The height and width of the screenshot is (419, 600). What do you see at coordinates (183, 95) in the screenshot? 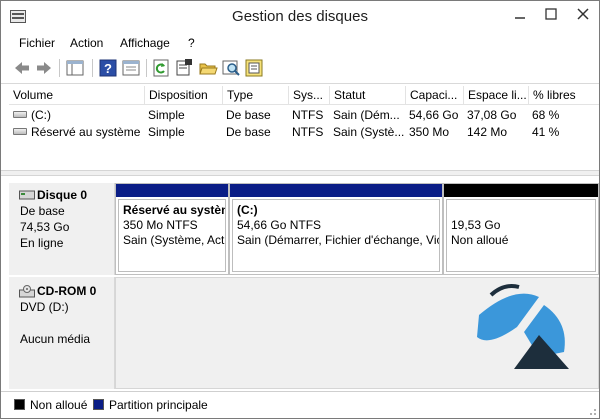
I see `column-disposition: Disposition` at bounding box center [183, 95].